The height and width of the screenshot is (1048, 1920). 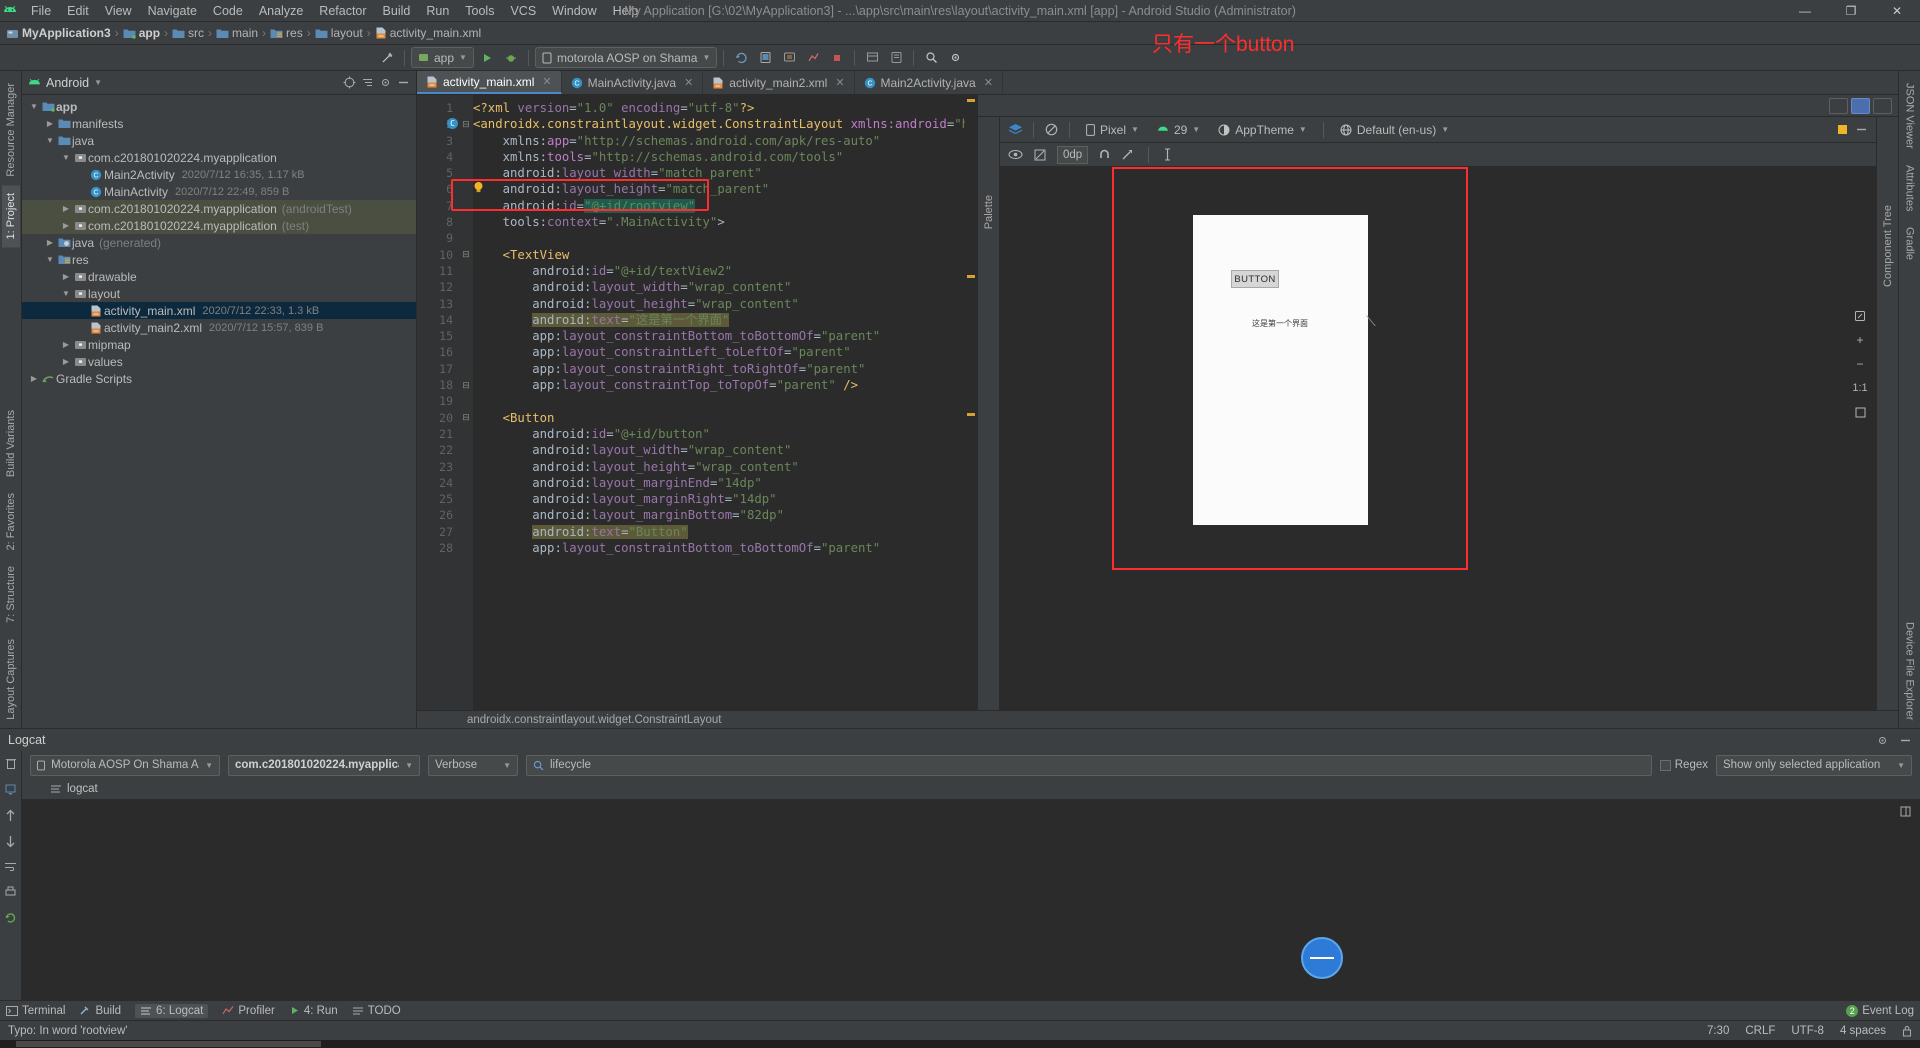 What do you see at coordinates (442, 57) in the screenshot?
I see `run-configuration-selector: app ▼` at bounding box center [442, 57].